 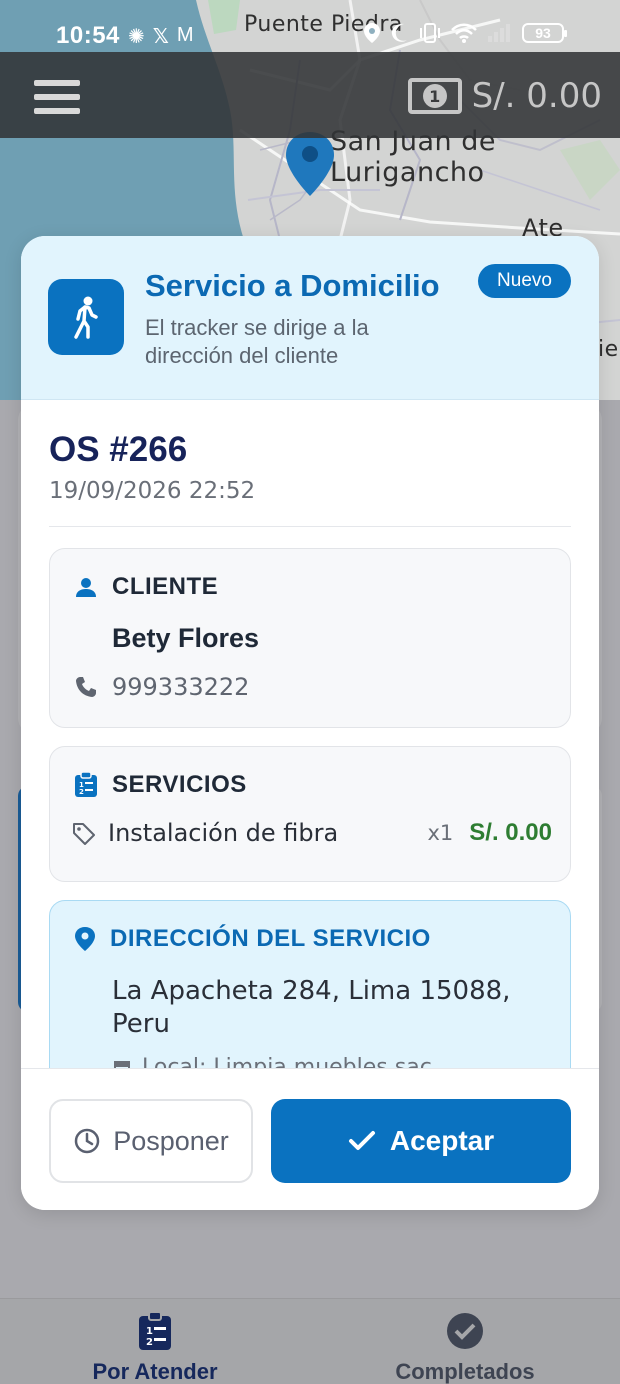 What do you see at coordinates (223, 833) in the screenshot?
I see `service-name: Instalación de fibra` at bounding box center [223, 833].